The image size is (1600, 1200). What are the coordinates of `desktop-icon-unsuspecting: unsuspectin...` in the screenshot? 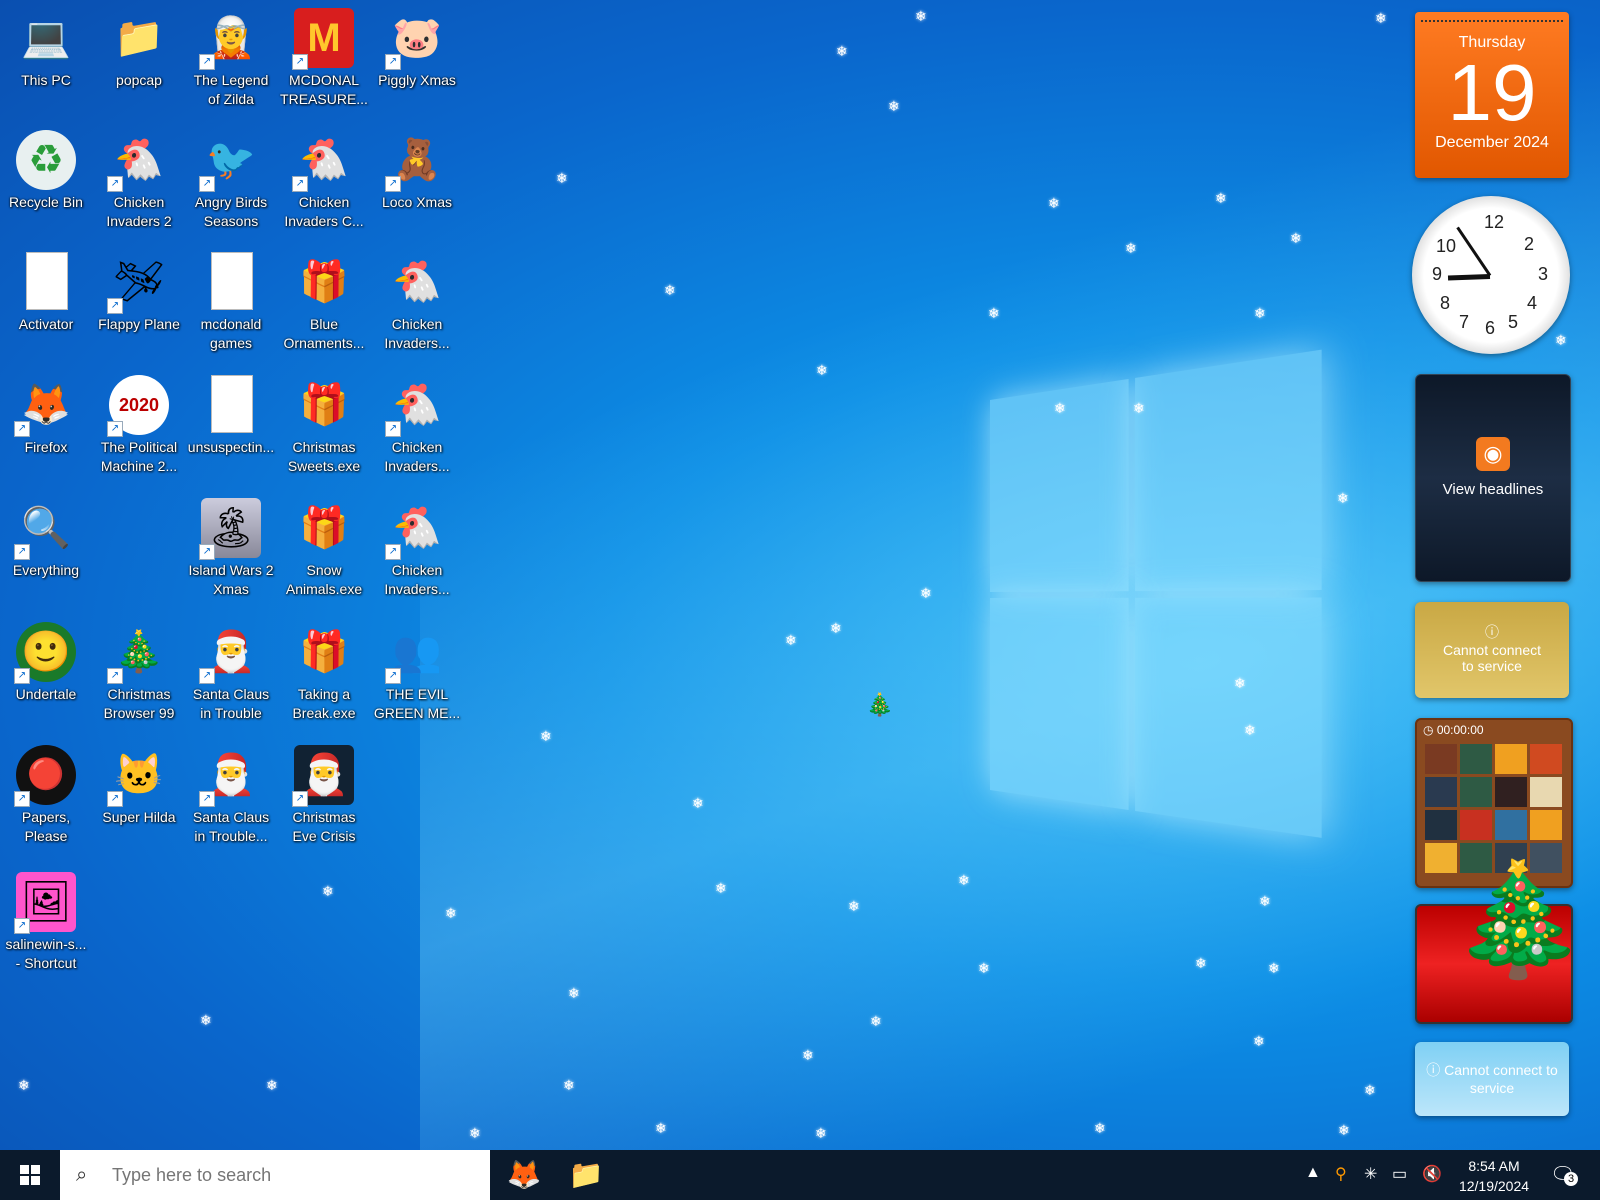 It's located at (231, 435).